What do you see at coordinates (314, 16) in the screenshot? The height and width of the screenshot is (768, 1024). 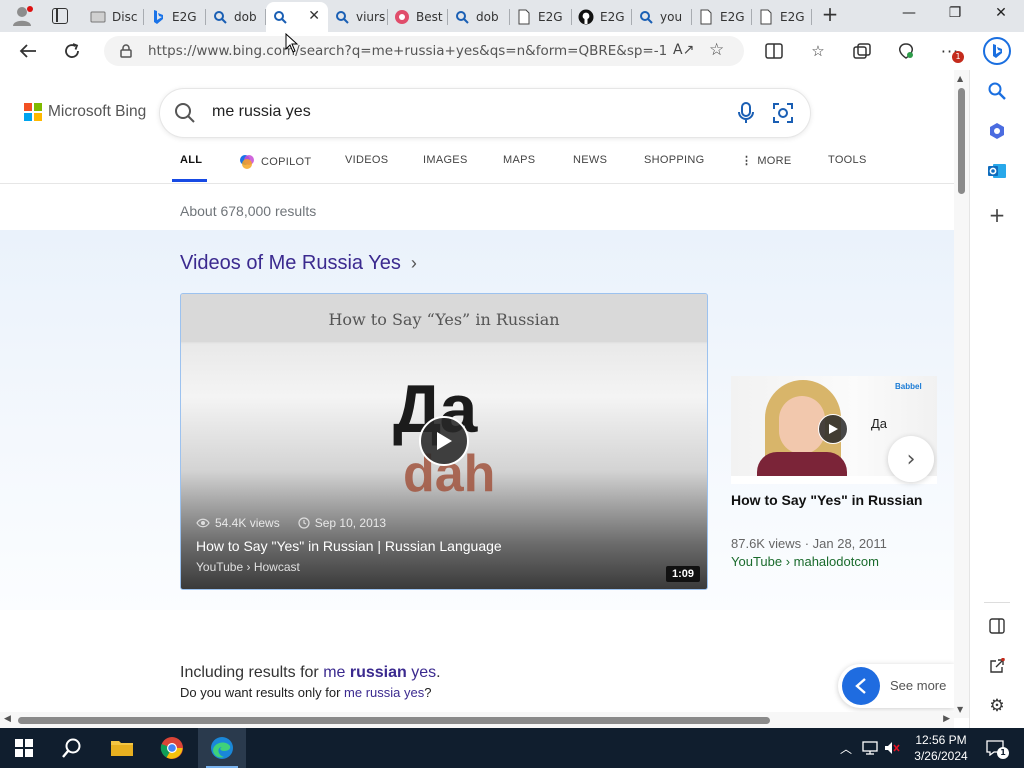 I see `close-tab-icon: ✕` at bounding box center [314, 16].